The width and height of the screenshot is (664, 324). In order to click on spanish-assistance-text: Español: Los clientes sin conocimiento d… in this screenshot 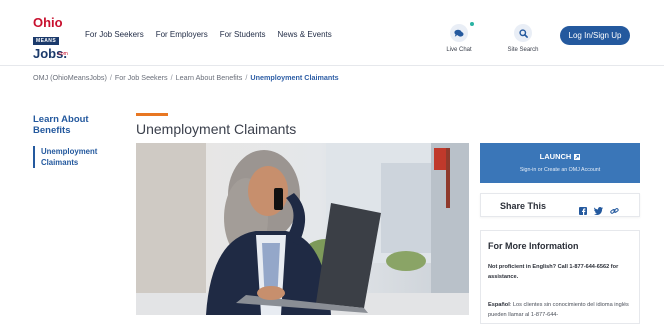, I will do `click(563, 310)`.